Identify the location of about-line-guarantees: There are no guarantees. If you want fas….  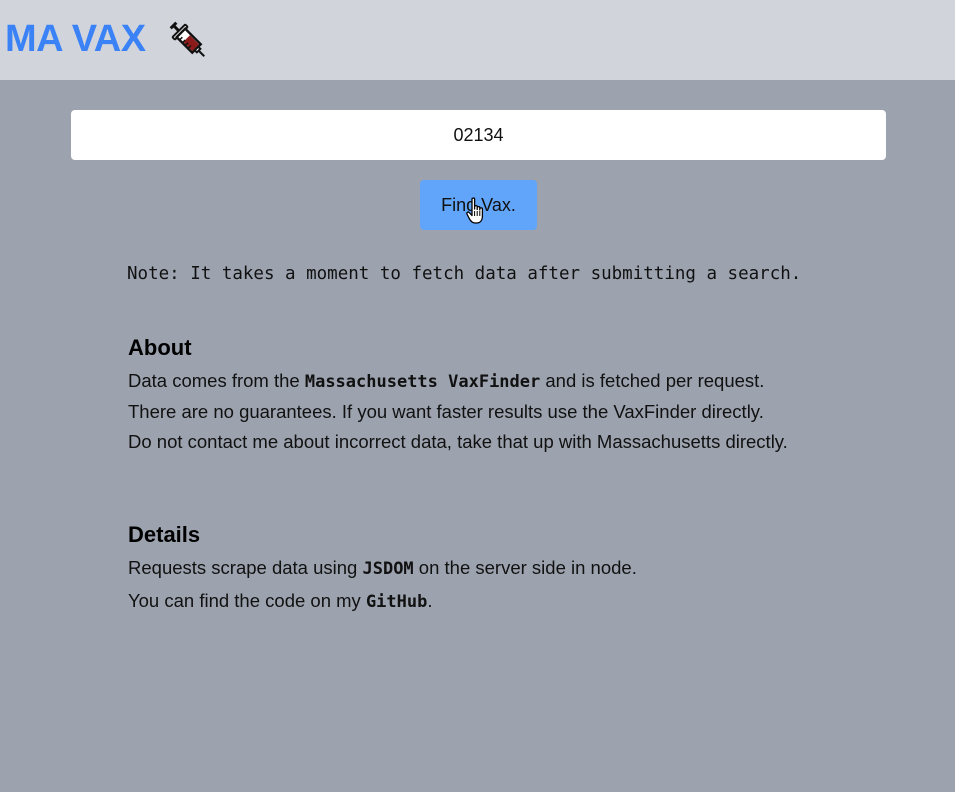
(446, 411).